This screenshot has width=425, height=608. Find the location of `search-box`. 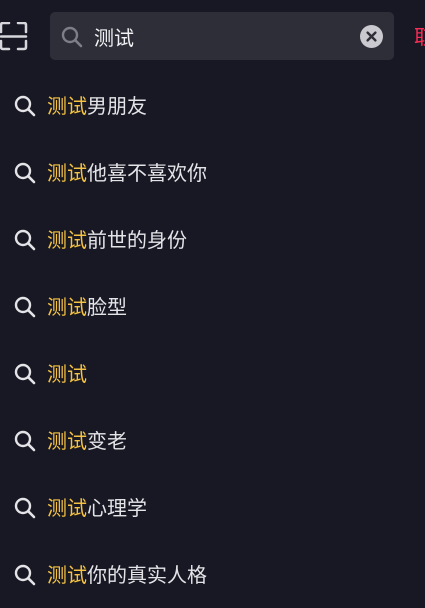

search-box is located at coordinates (222, 36).